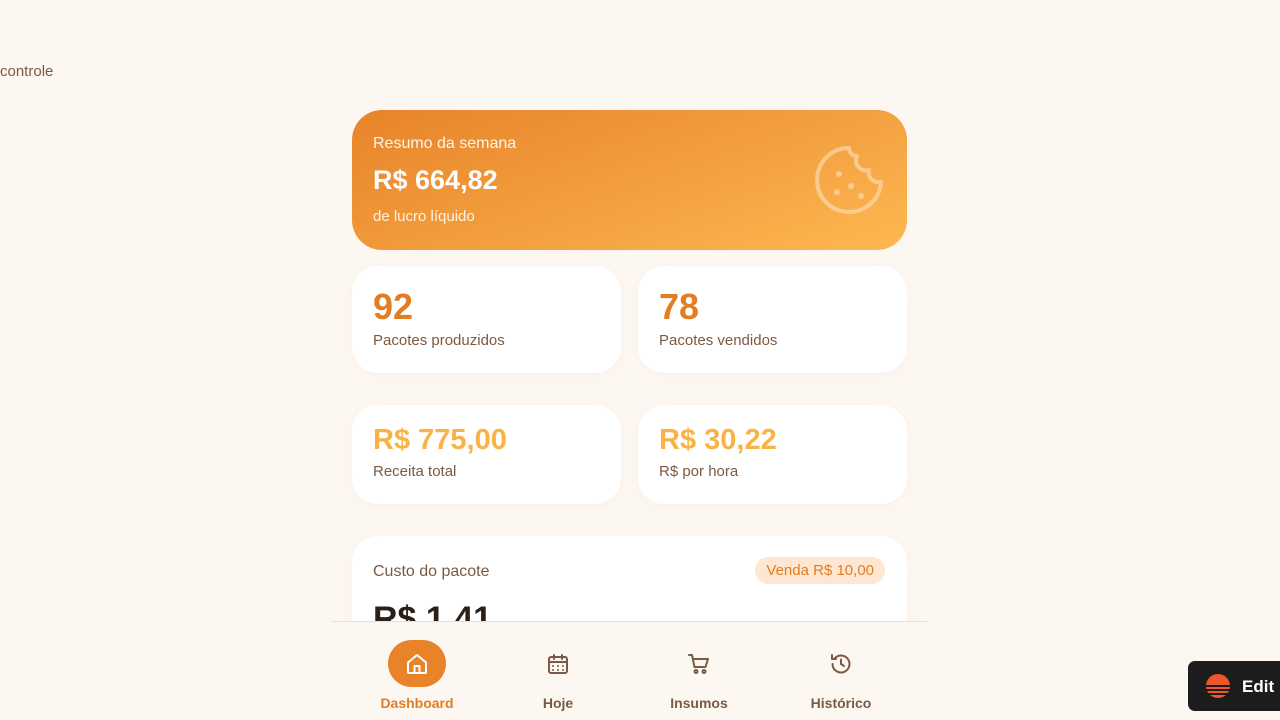 This screenshot has width=1280, height=720. I want to click on stat-label: Receita total, so click(415, 471).